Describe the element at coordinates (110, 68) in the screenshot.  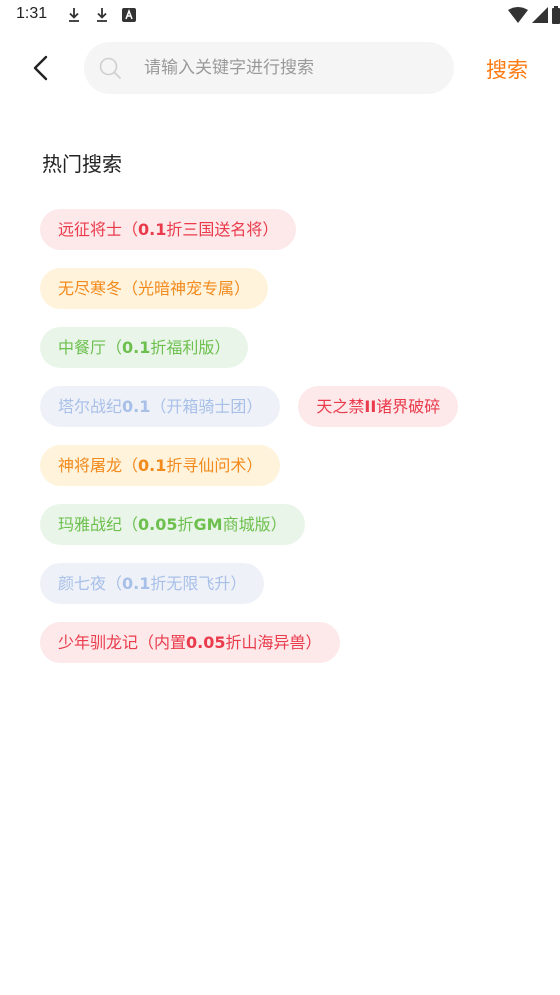
I see `search-icon` at that location.